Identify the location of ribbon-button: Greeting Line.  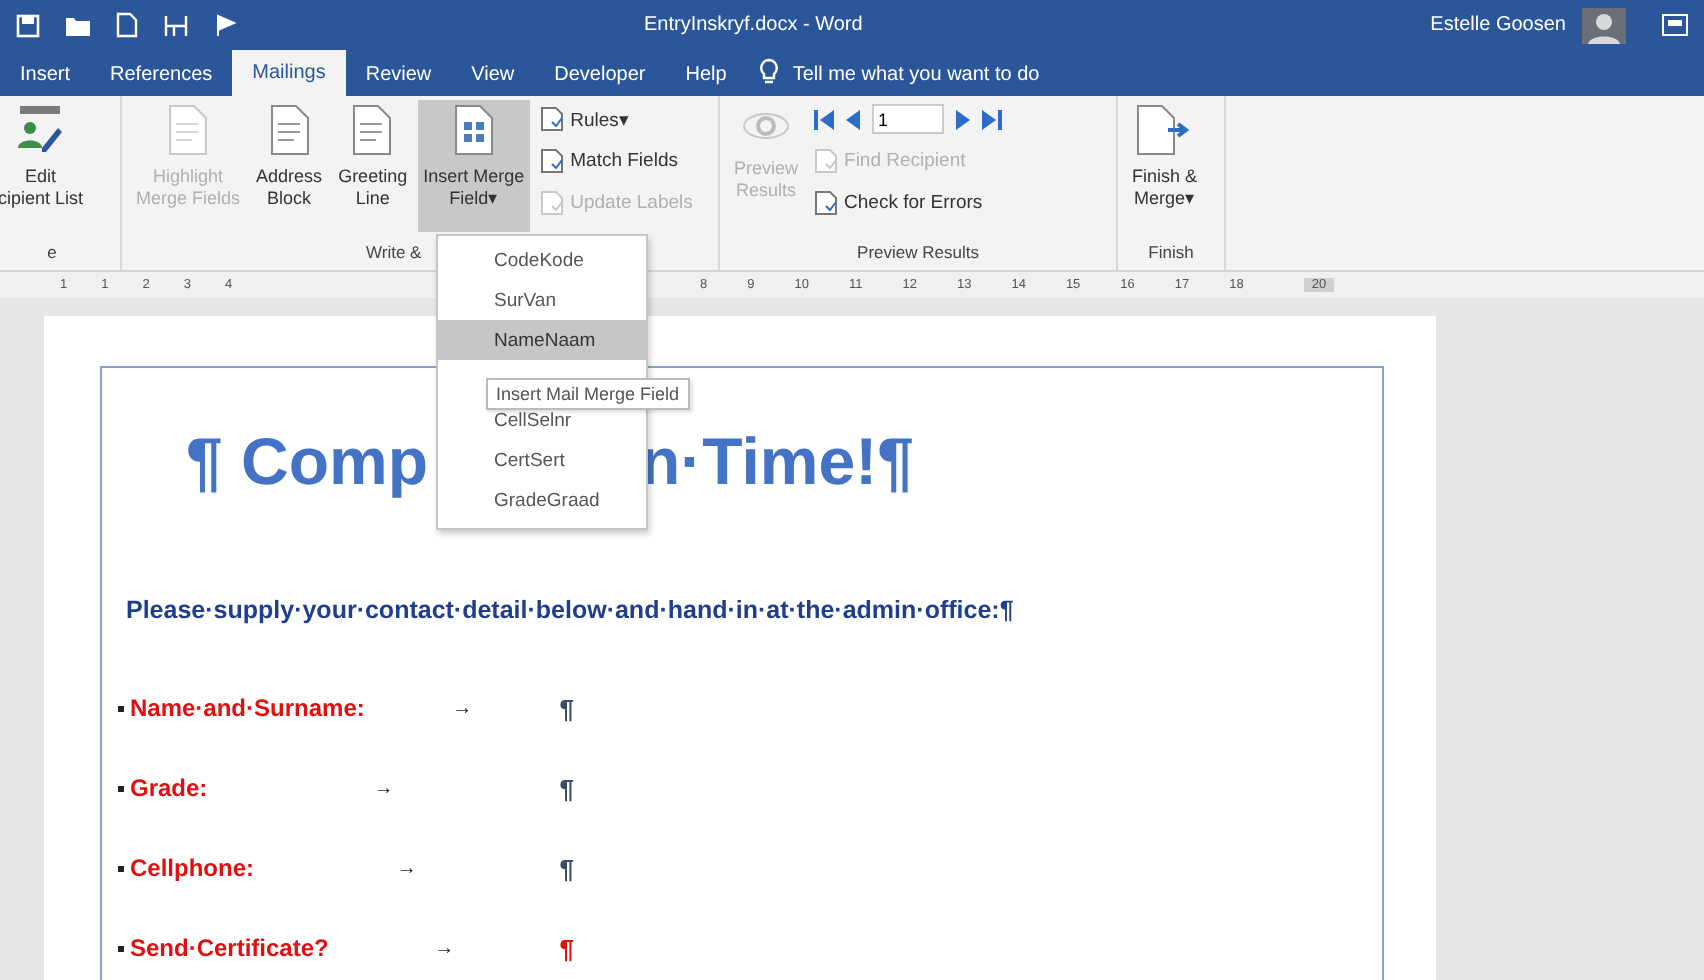
(373, 166).